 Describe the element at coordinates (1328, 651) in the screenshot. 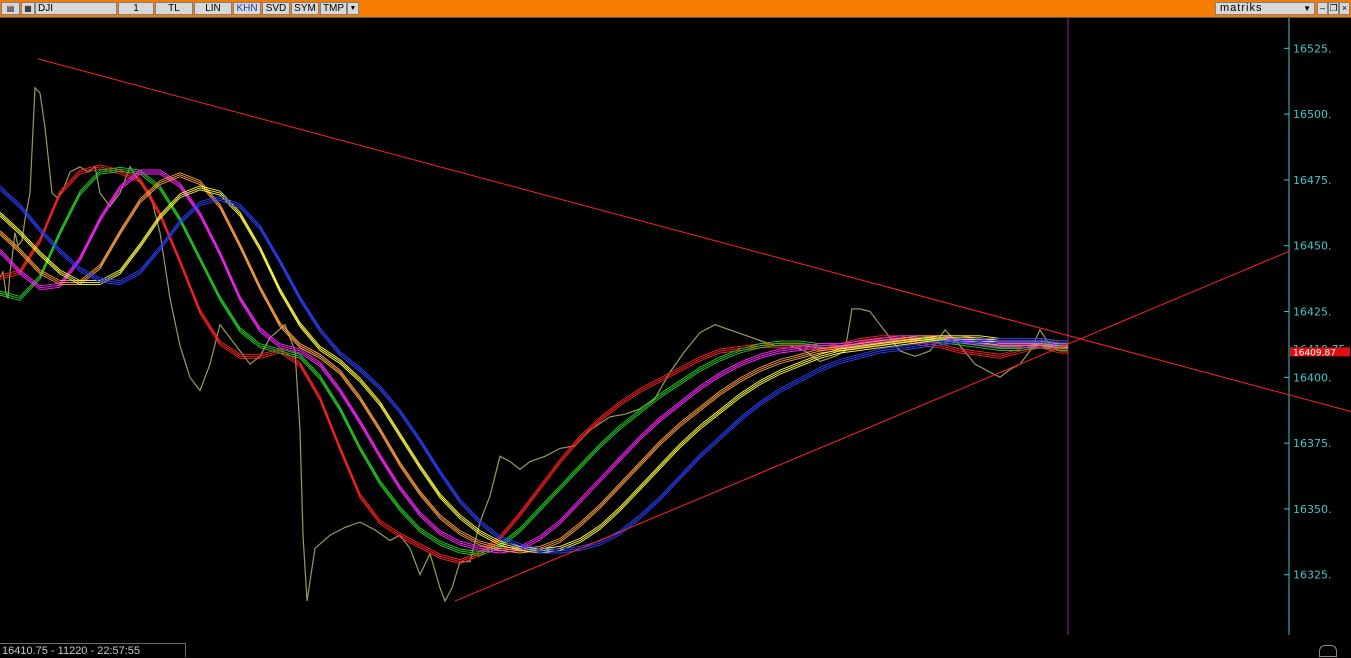

I see `resize-grip-icon` at that location.